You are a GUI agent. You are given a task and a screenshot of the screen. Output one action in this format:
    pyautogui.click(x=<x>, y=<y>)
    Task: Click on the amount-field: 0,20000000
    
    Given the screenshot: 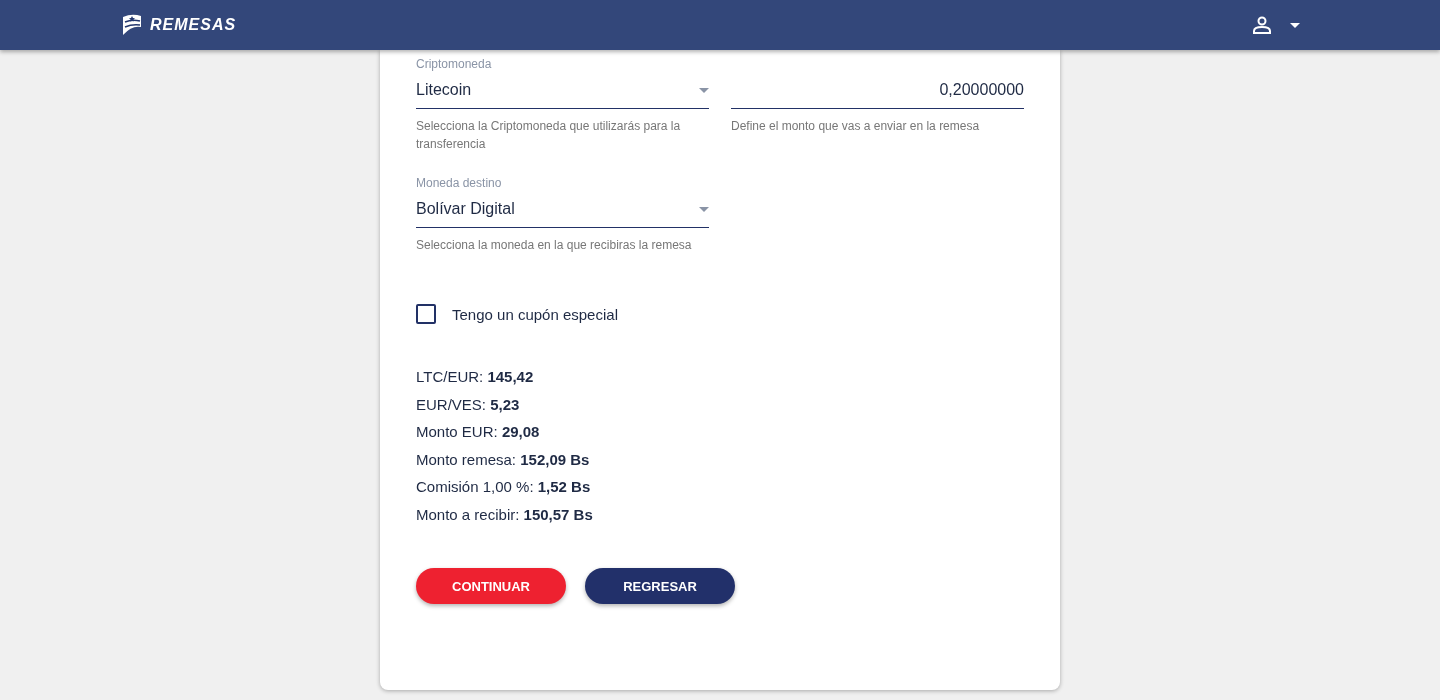 What is the action you would take?
    pyautogui.click(x=877, y=90)
    